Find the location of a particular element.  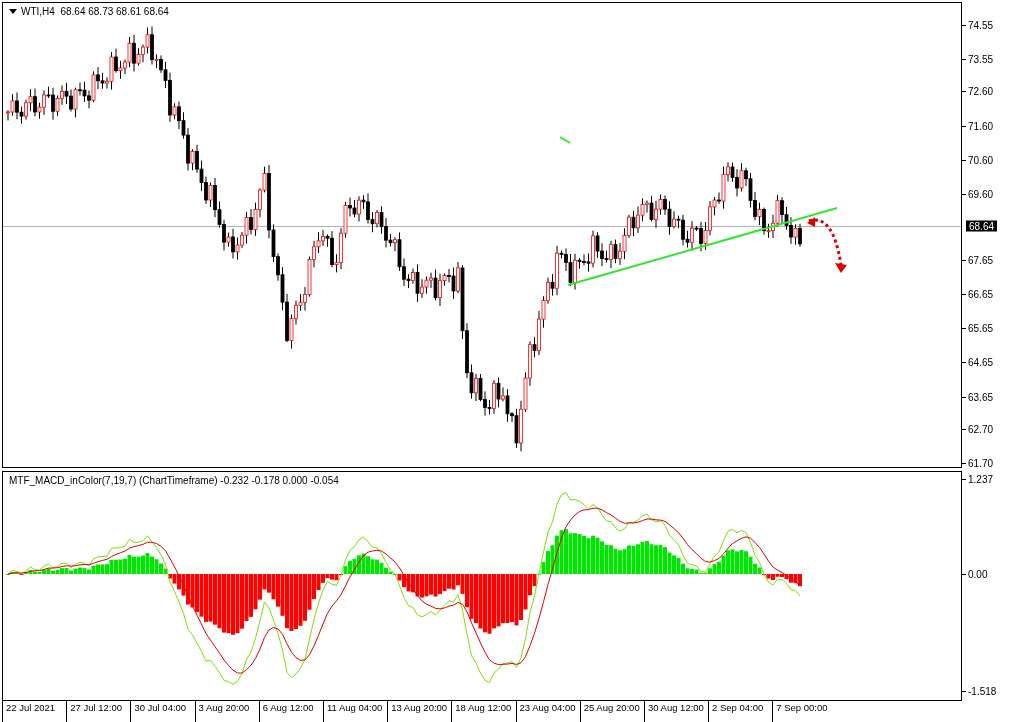

time-axis-label: 27 Jul 12:00 is located at coordinates (98, 711).